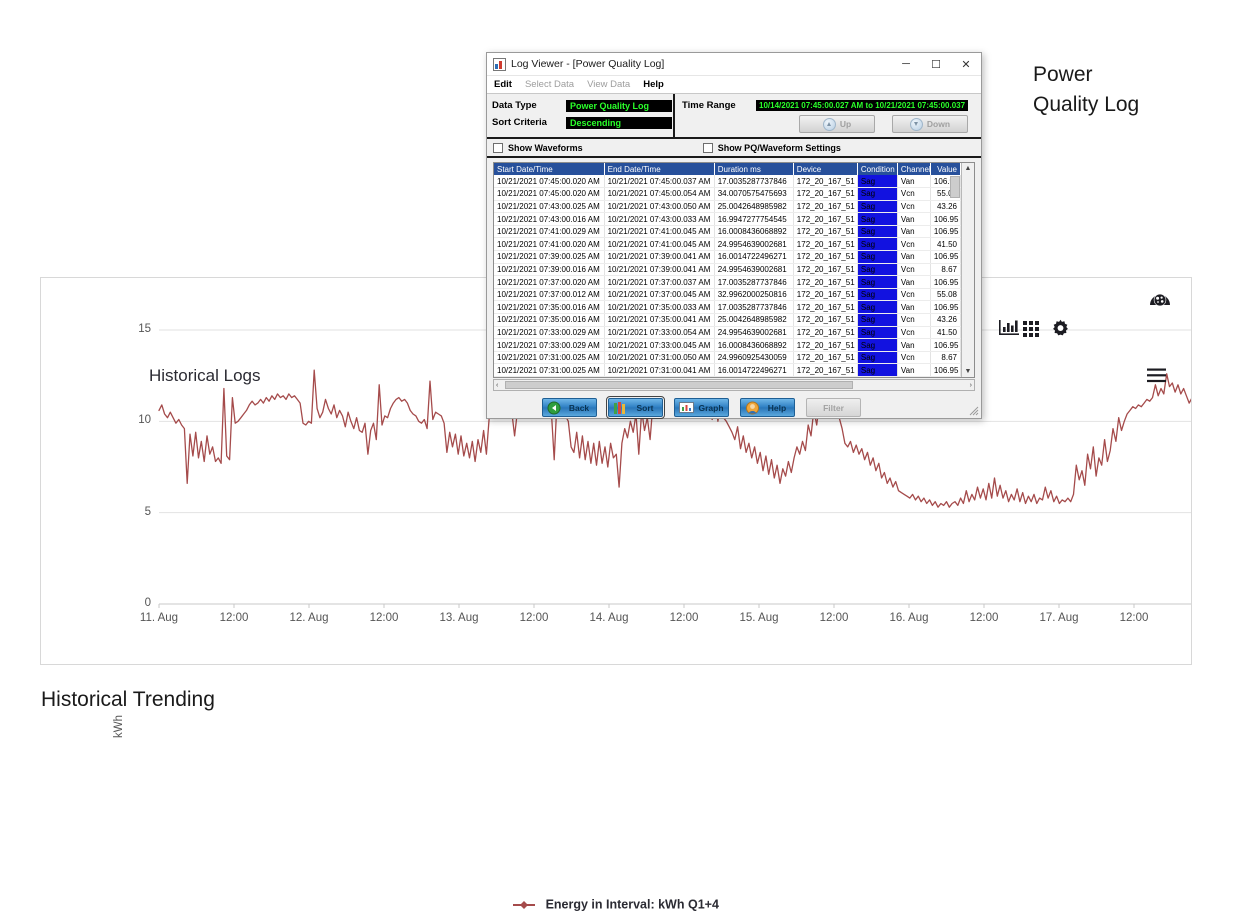 Image resolution: width=1234 pixels, height=912 pixels. Describe the element at coordinates (837, 124) in the screenshot. I see `up-button: Up` at that location.